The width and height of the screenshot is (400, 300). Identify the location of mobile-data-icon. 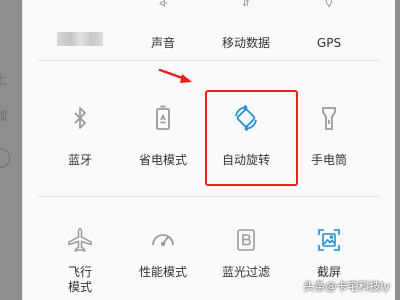
(246, 3).